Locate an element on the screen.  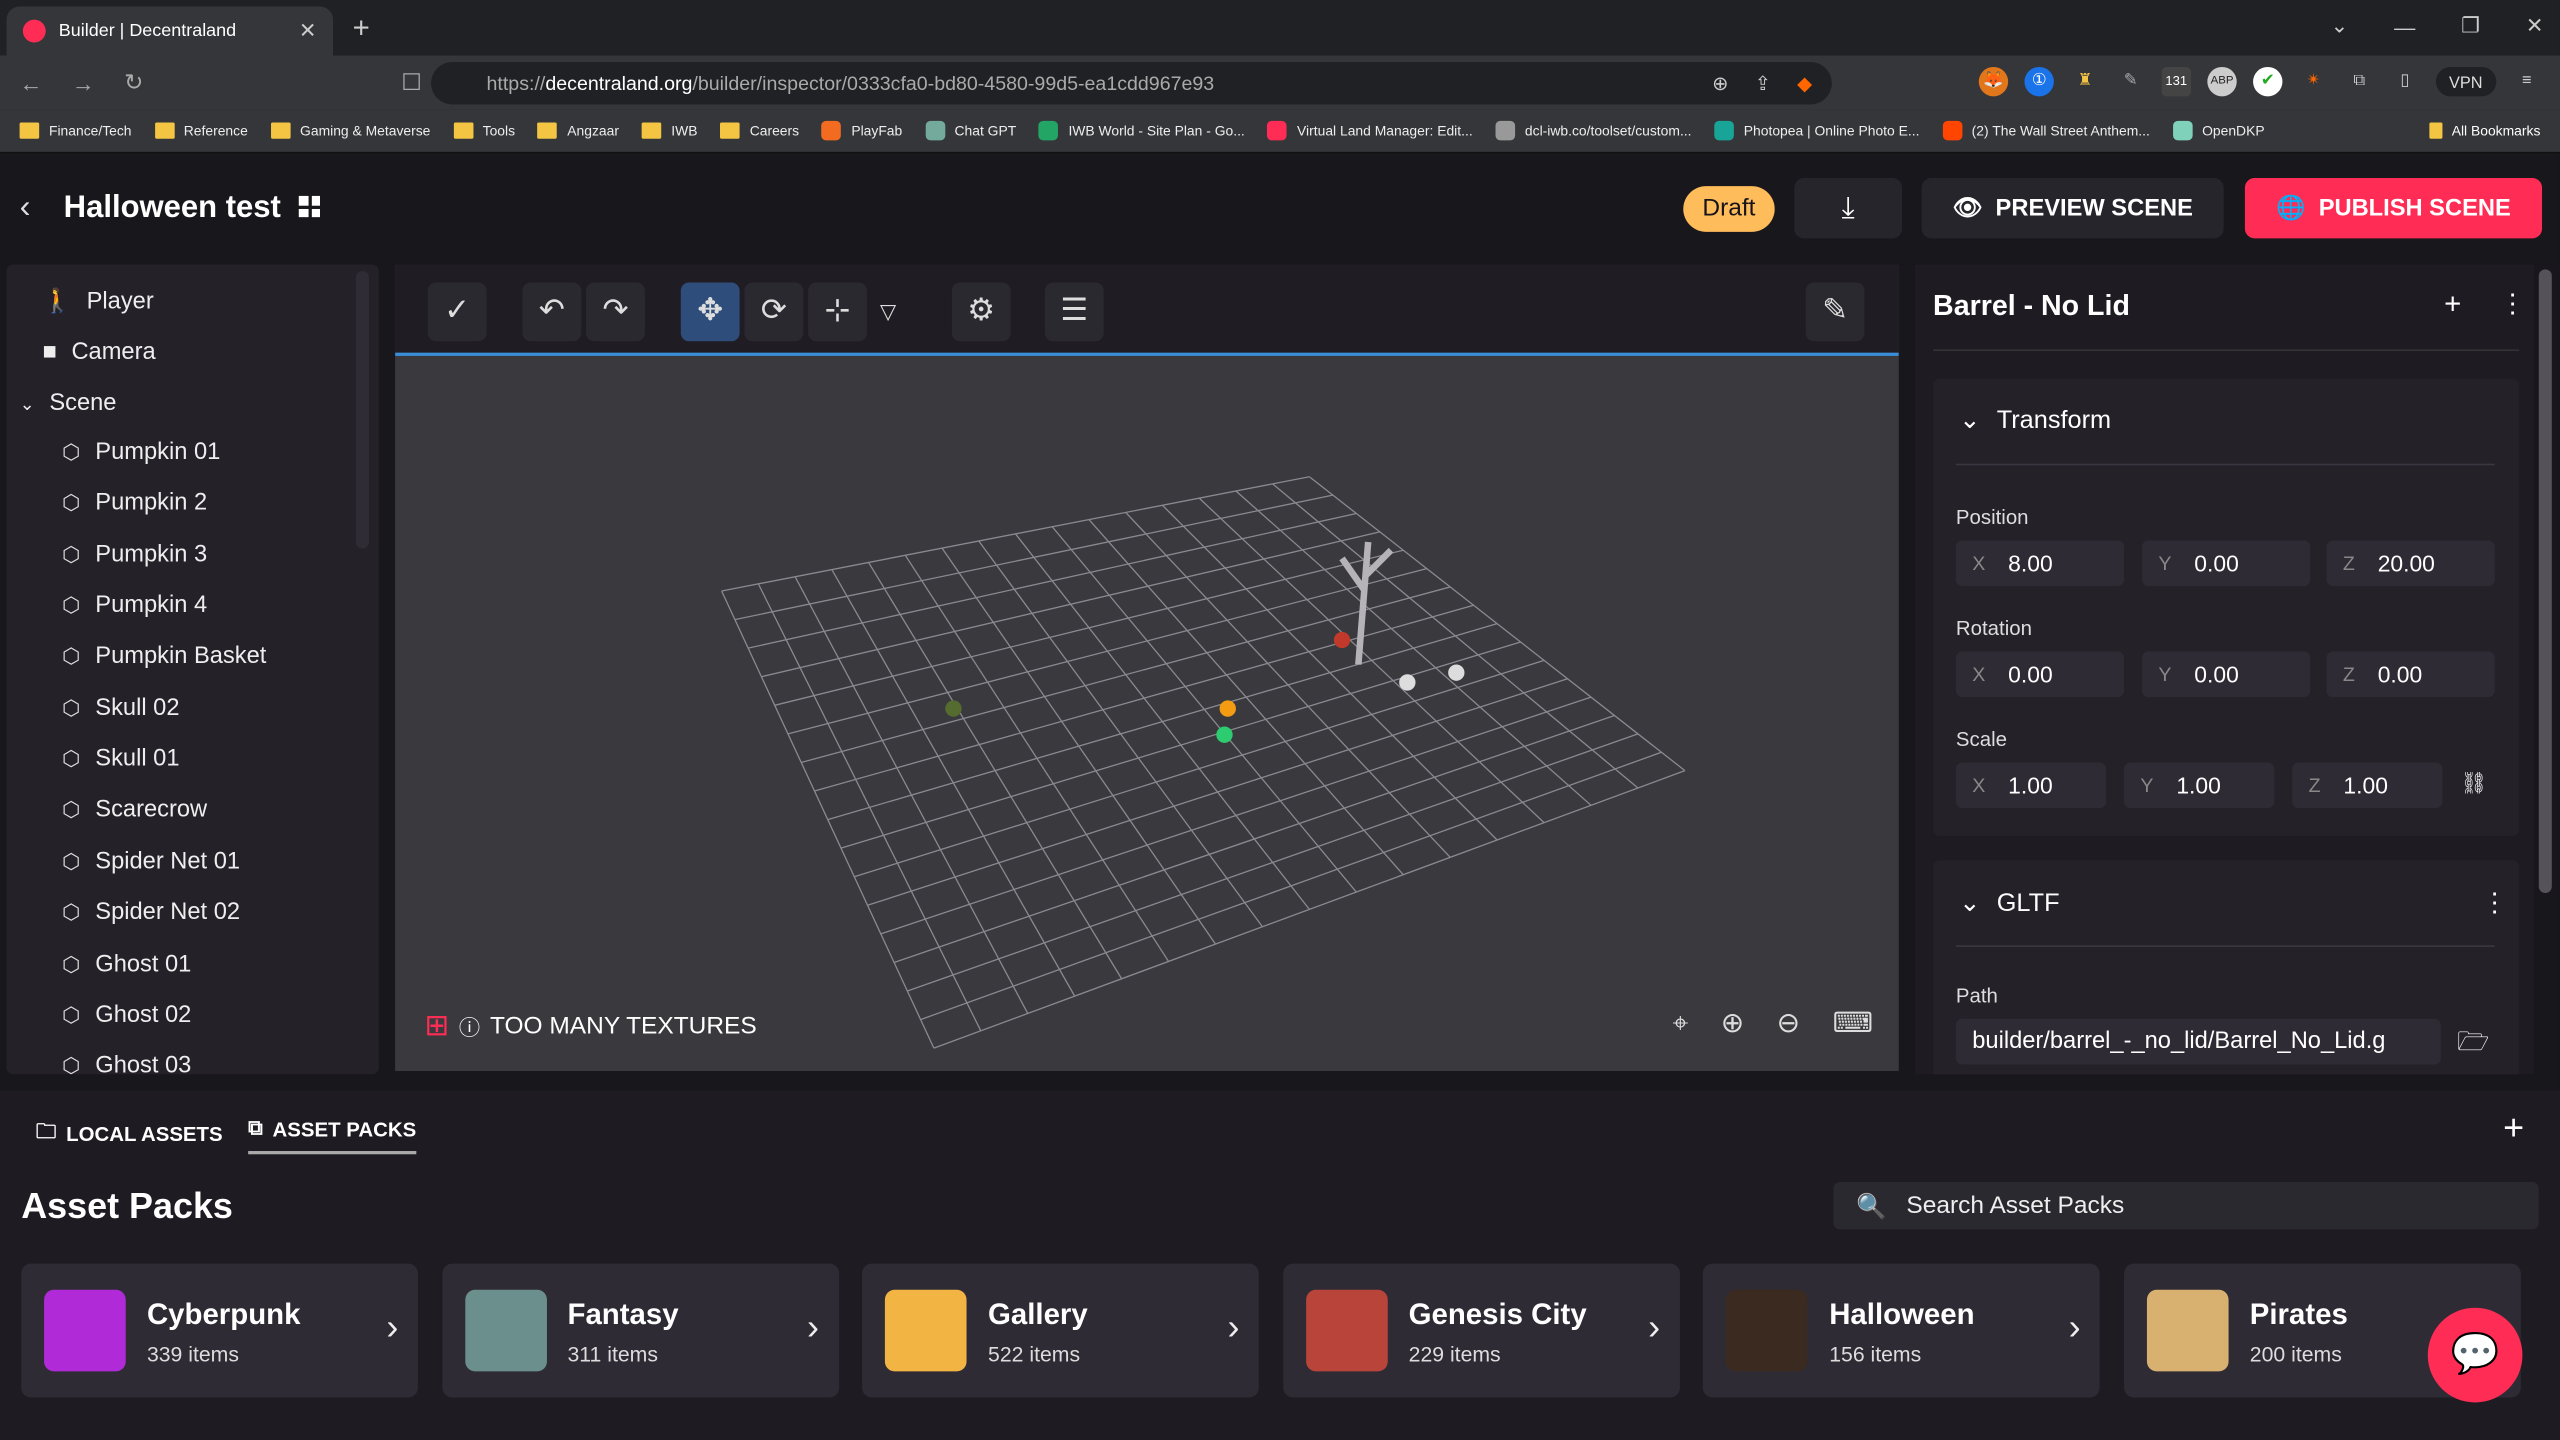
hierarchy-scrollbar is located at coordinates (362, 410).